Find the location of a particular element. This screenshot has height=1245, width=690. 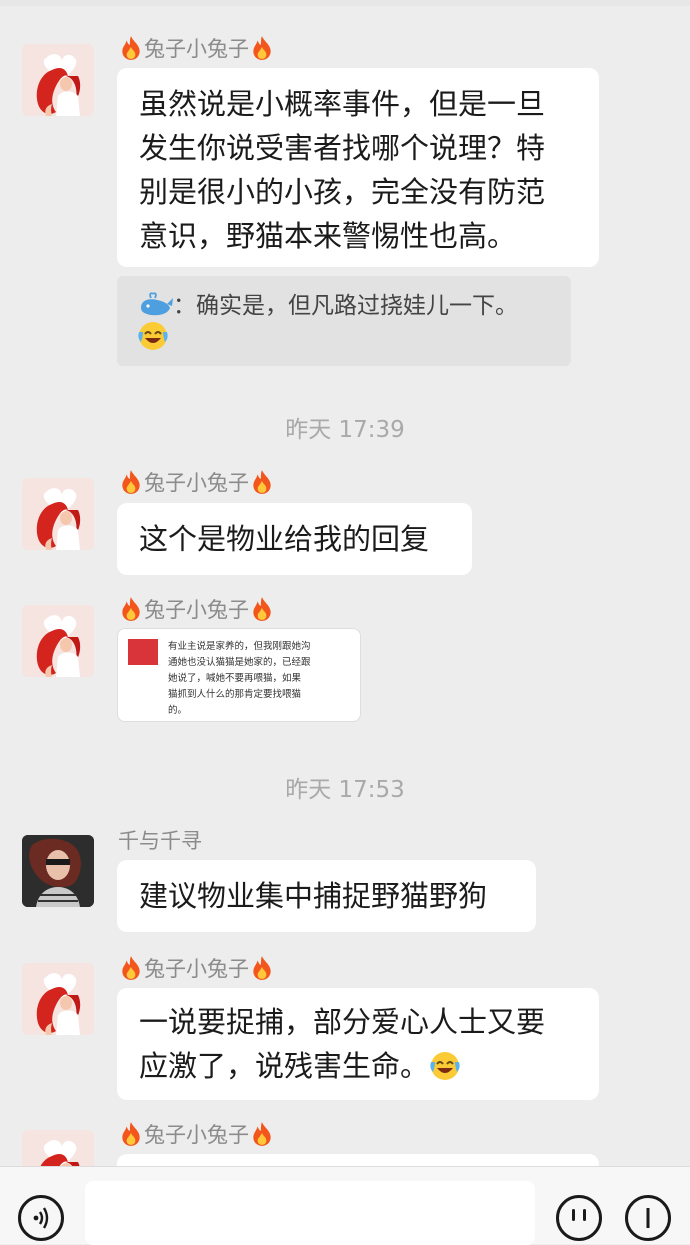

input-bar is located at coordinates (345, 1205).